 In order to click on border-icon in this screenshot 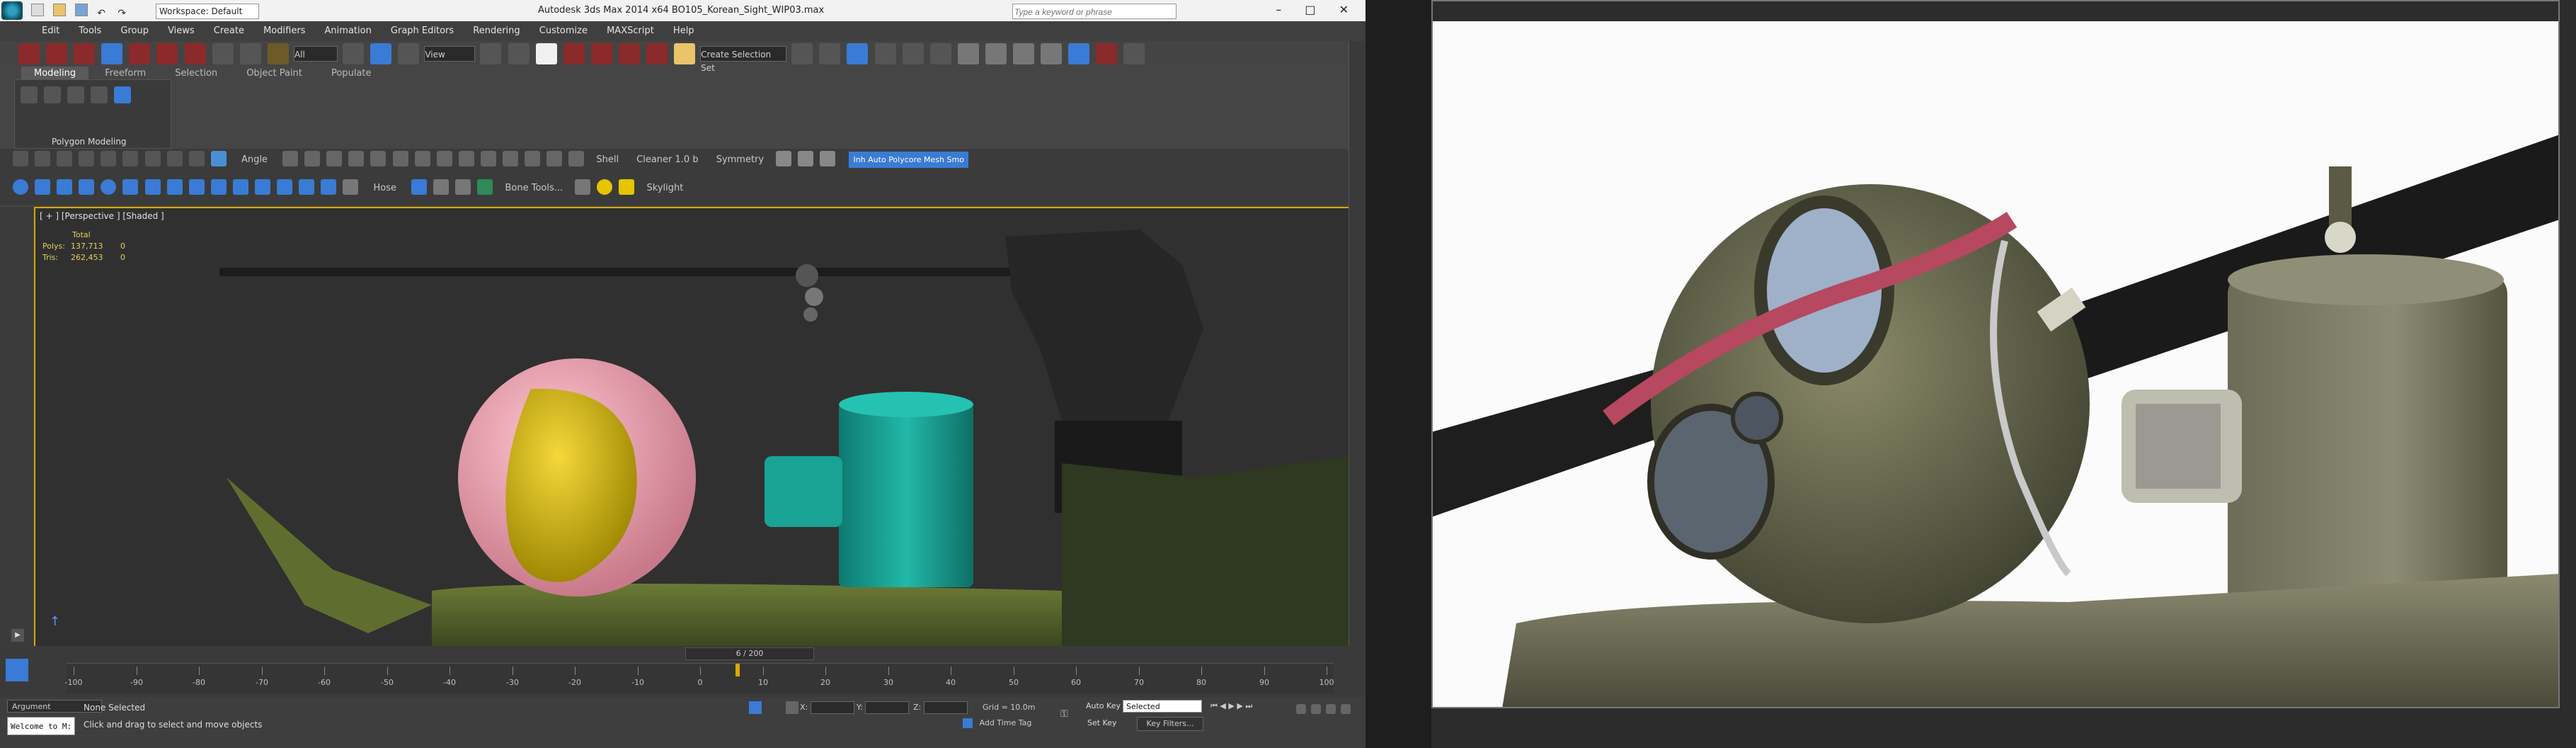, I will do `click(65, 159)`.